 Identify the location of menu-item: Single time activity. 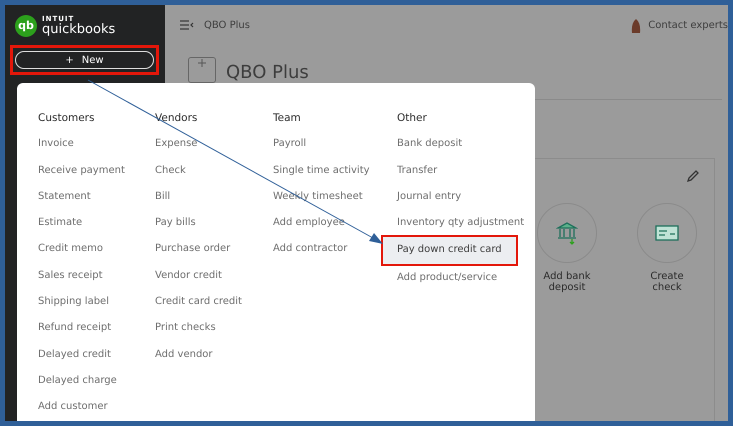
(321, 171).